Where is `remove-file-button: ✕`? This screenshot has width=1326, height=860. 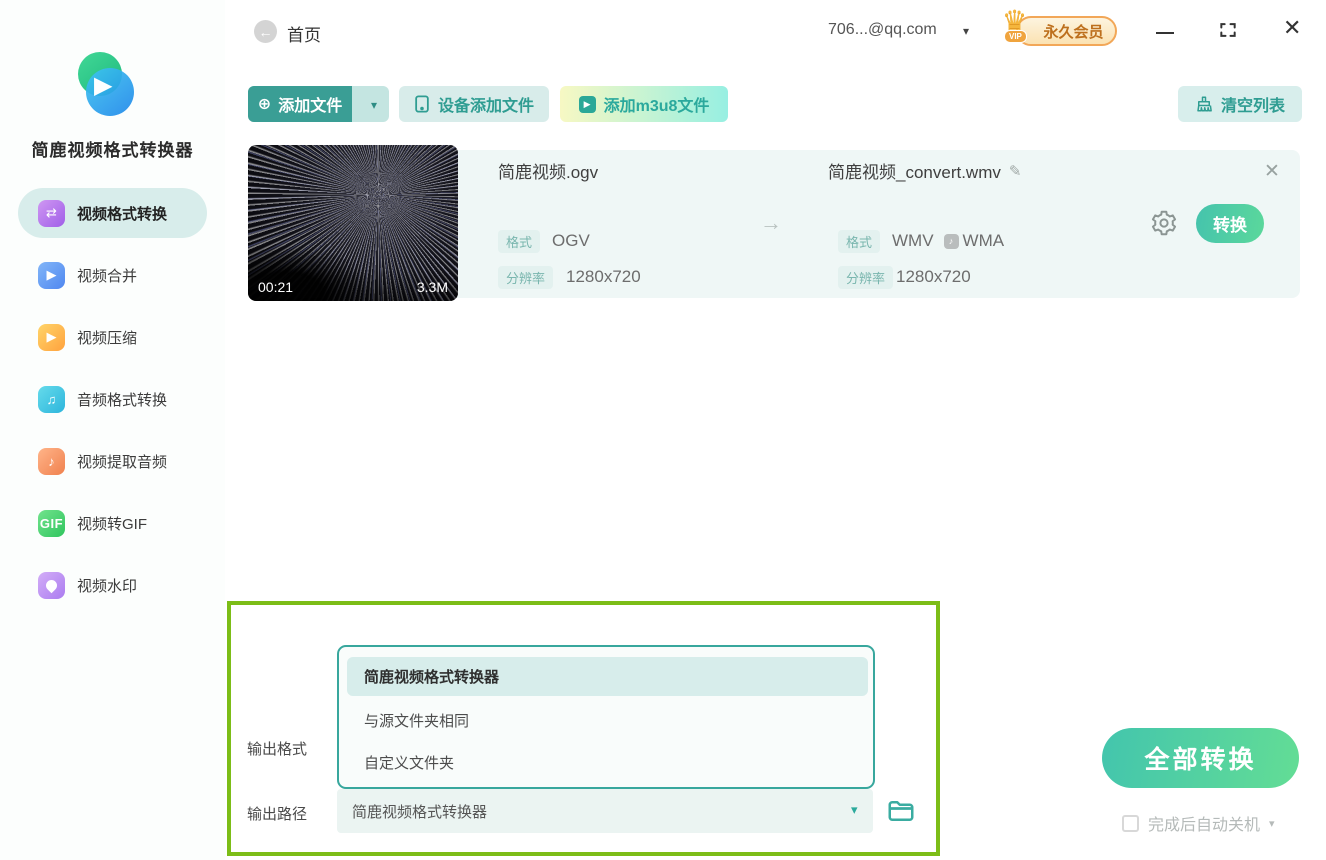
remove-file-button: ✕ is located at coordinates (1272, 171).